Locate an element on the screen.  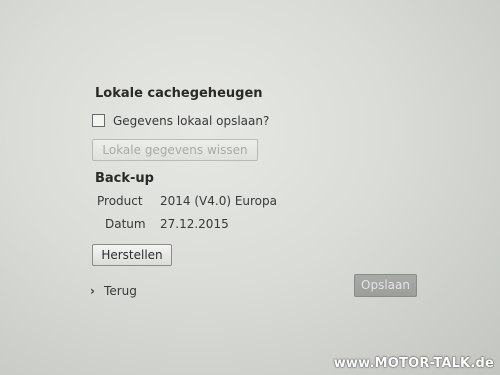
back-link: › Terug is located at coordinates (113, 289).